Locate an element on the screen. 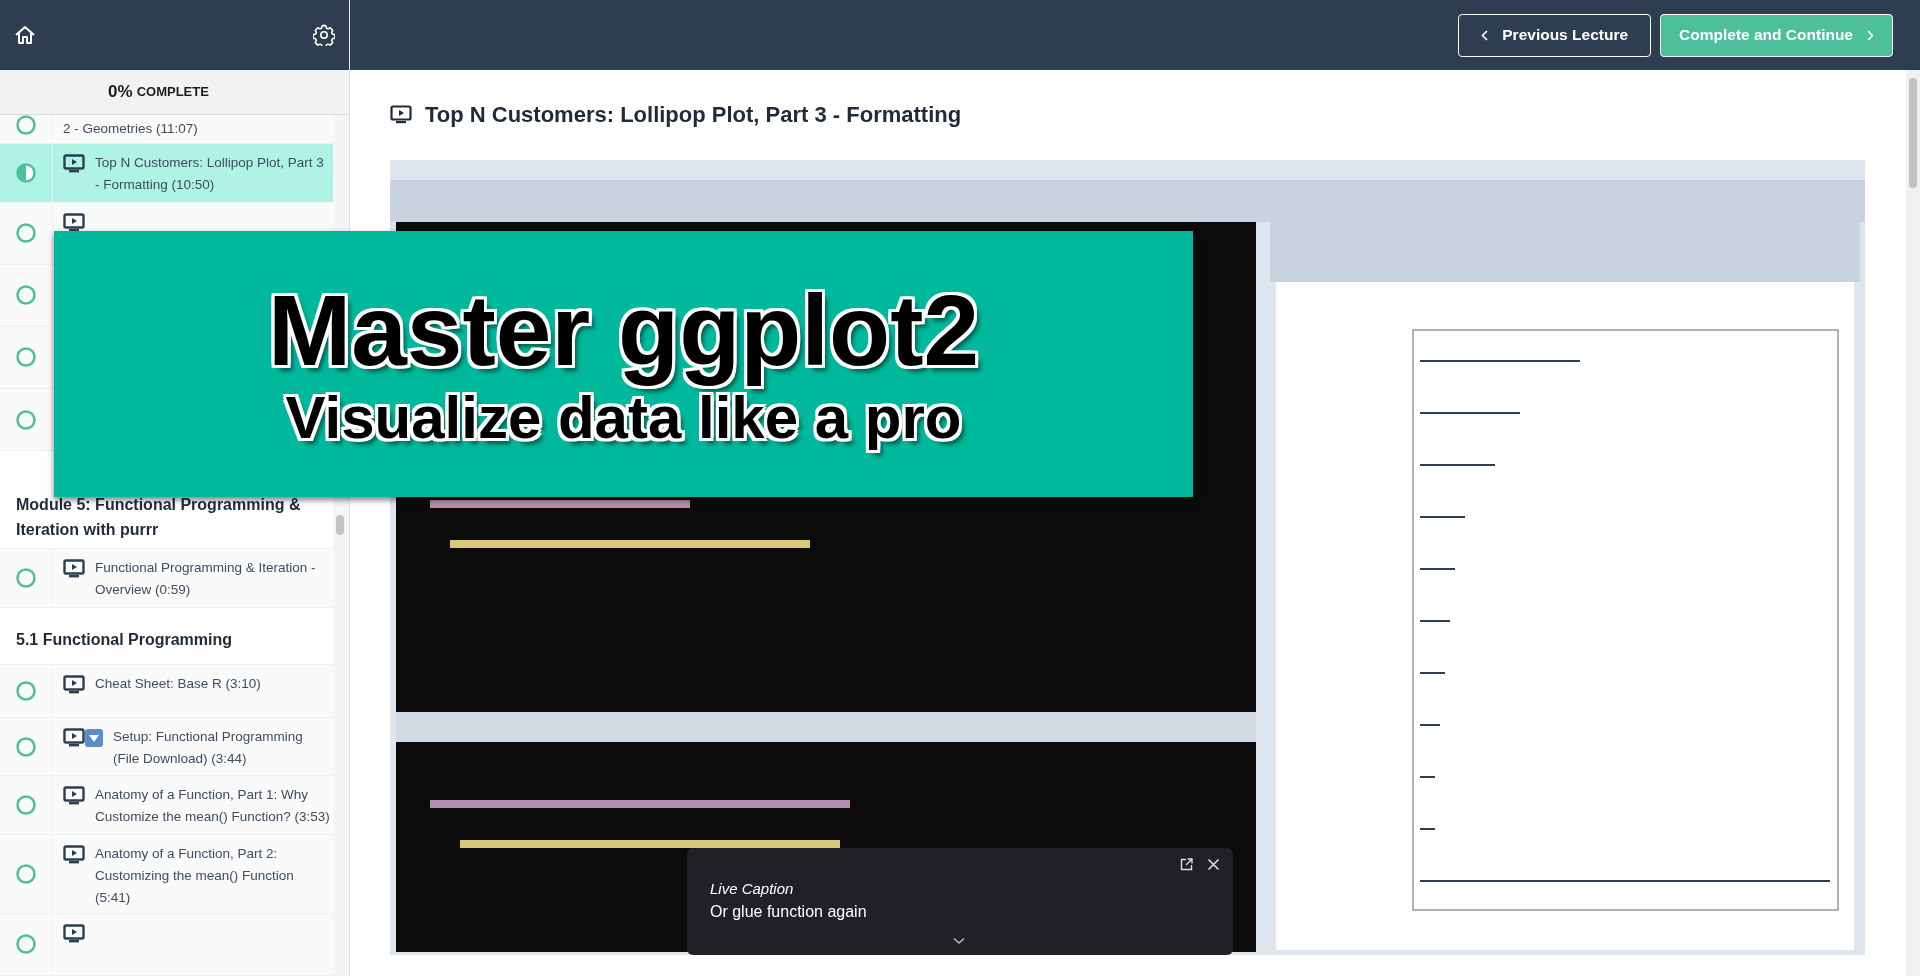  lecture-item: Anatomy of a Function, Part 1: Why Customize the mean() Function? (3:53) is located at coordinates (166, 805).